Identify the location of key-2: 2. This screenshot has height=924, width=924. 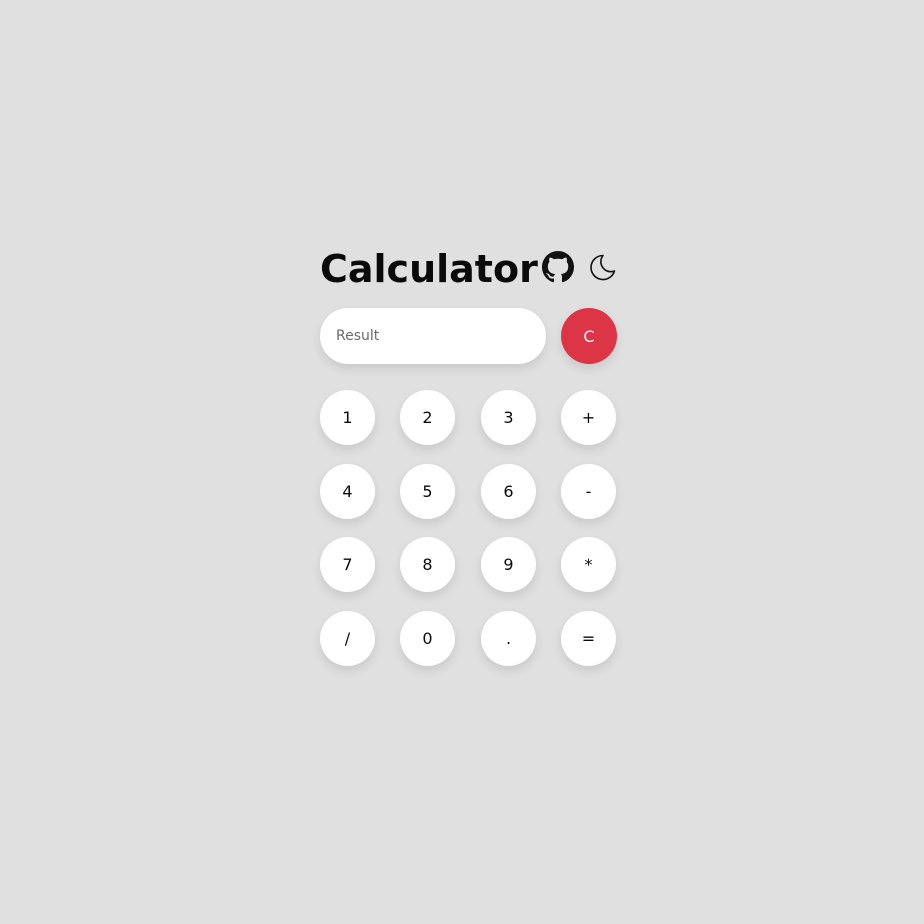
(427, 417).